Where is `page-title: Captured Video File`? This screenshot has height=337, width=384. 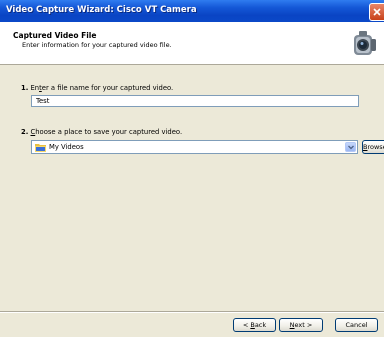 page-title: Captured Video File is located at coordinates (55, 35).